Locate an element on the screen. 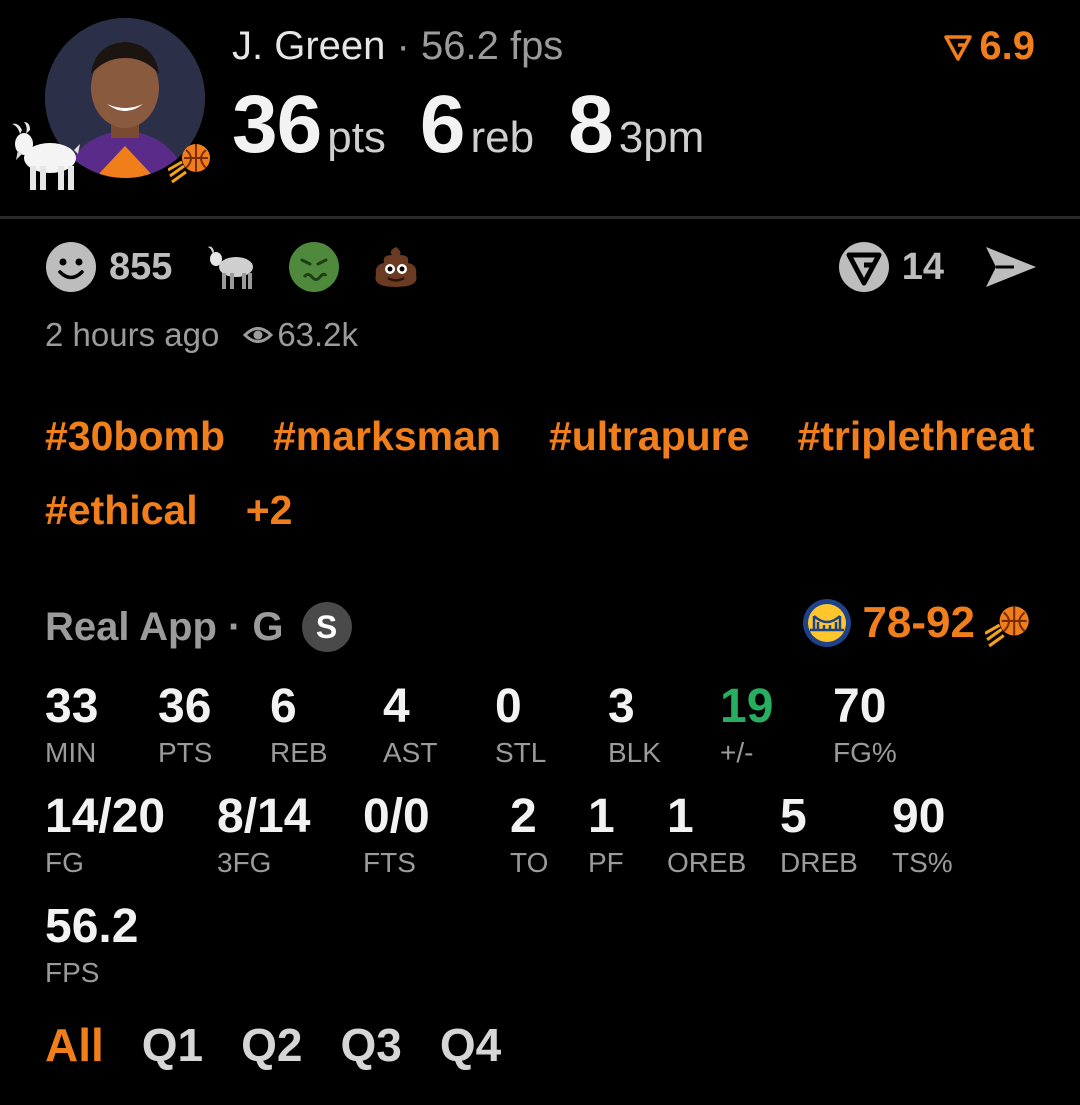  stat-fg: 14/20 FG is located at coordinates (105, 835).